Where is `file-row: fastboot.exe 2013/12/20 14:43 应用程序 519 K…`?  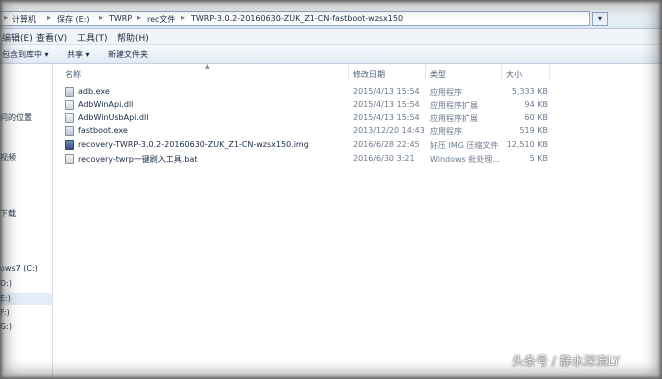
file-row: fastboot.exe 2013/12/20 14:43 应用程序 519 K… is located at coordinates (357, 131).